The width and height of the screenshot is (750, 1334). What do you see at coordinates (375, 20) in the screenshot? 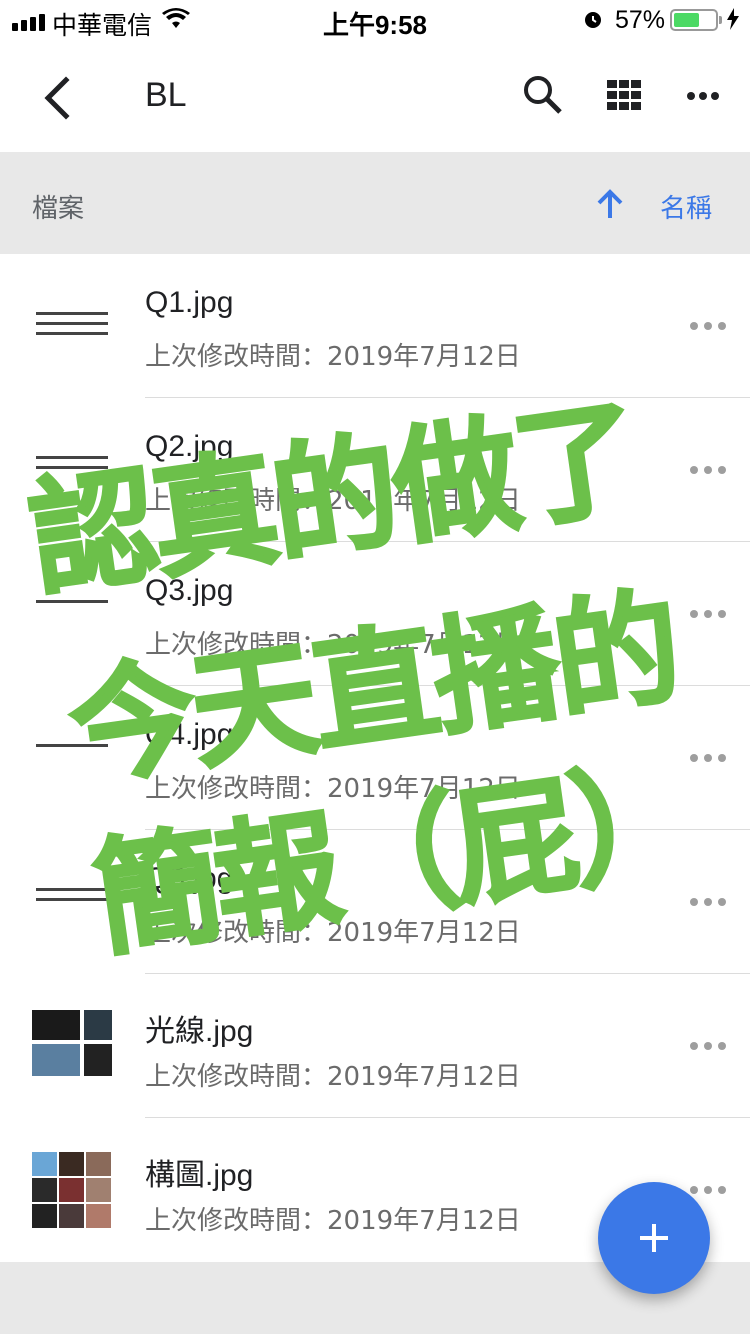
I see `status-bar: 中華電信 上午9:58 57%` at bounding box center [375, 20].